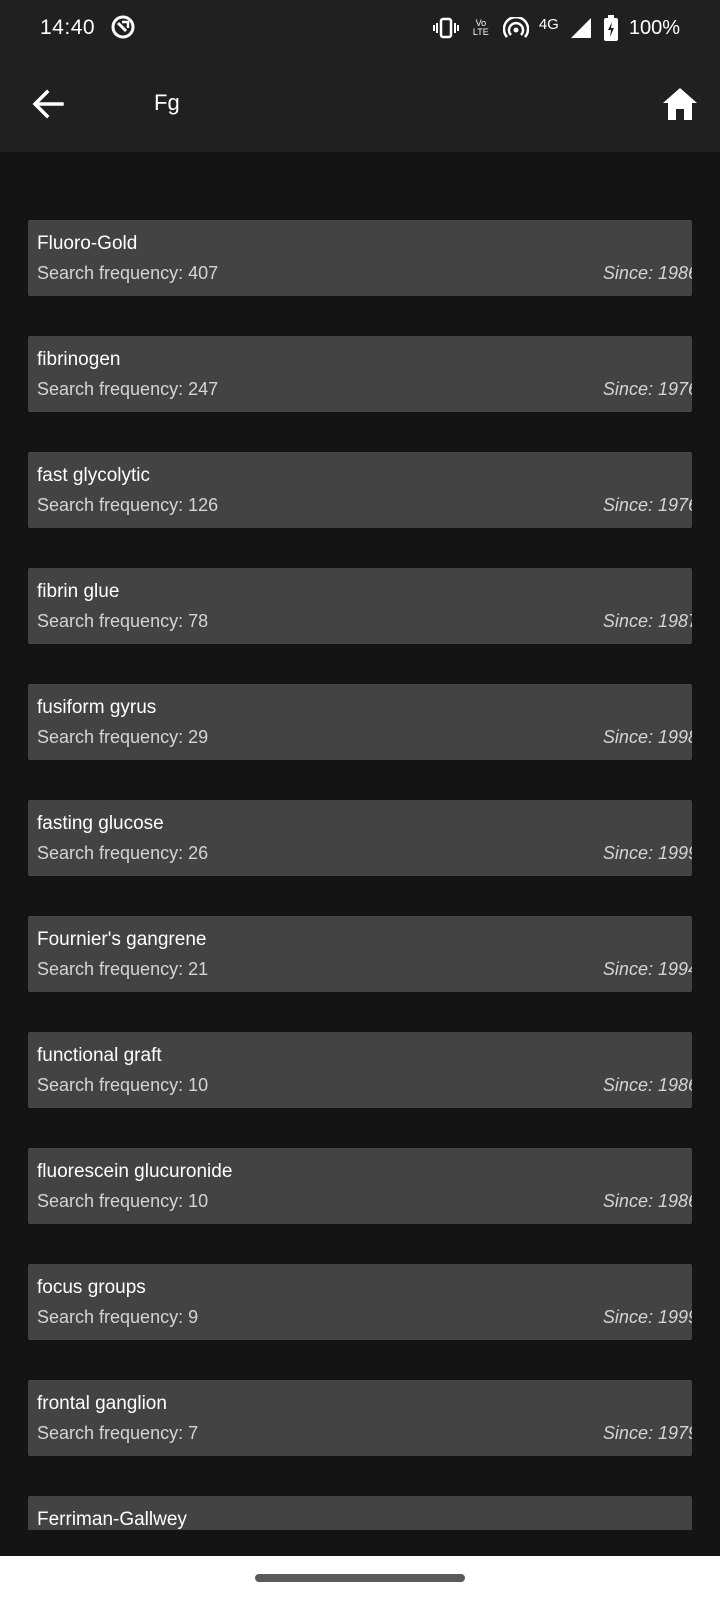  What do you see at coordinates (515, 27) in the screenshot?
I see `hotspot-icon` at bounding box center [515, 27].